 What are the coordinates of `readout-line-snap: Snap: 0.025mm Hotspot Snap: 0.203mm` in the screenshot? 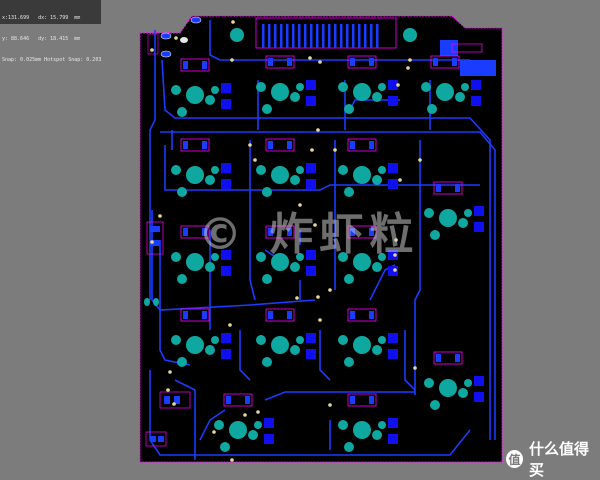 It's located at (51, 60).